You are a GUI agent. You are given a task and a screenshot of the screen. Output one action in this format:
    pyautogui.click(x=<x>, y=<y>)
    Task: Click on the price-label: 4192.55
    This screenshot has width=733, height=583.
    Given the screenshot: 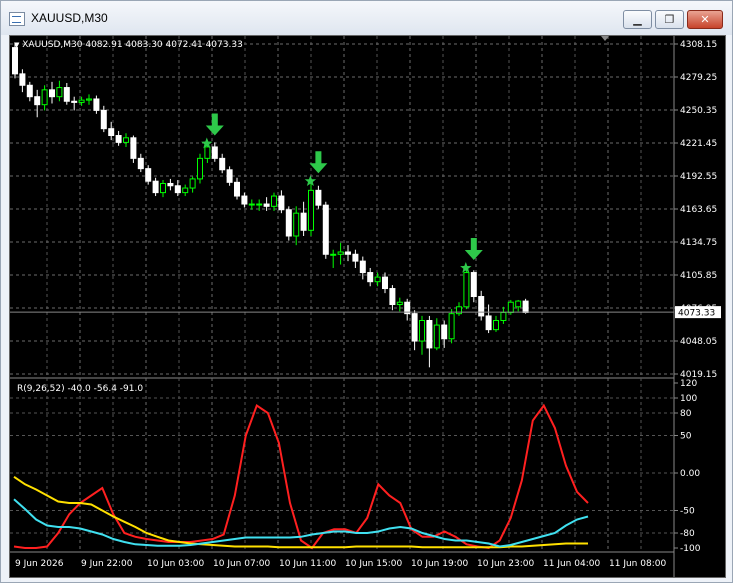 What is the action you would take?
    pyautogui.click(x=698, y=177)
    